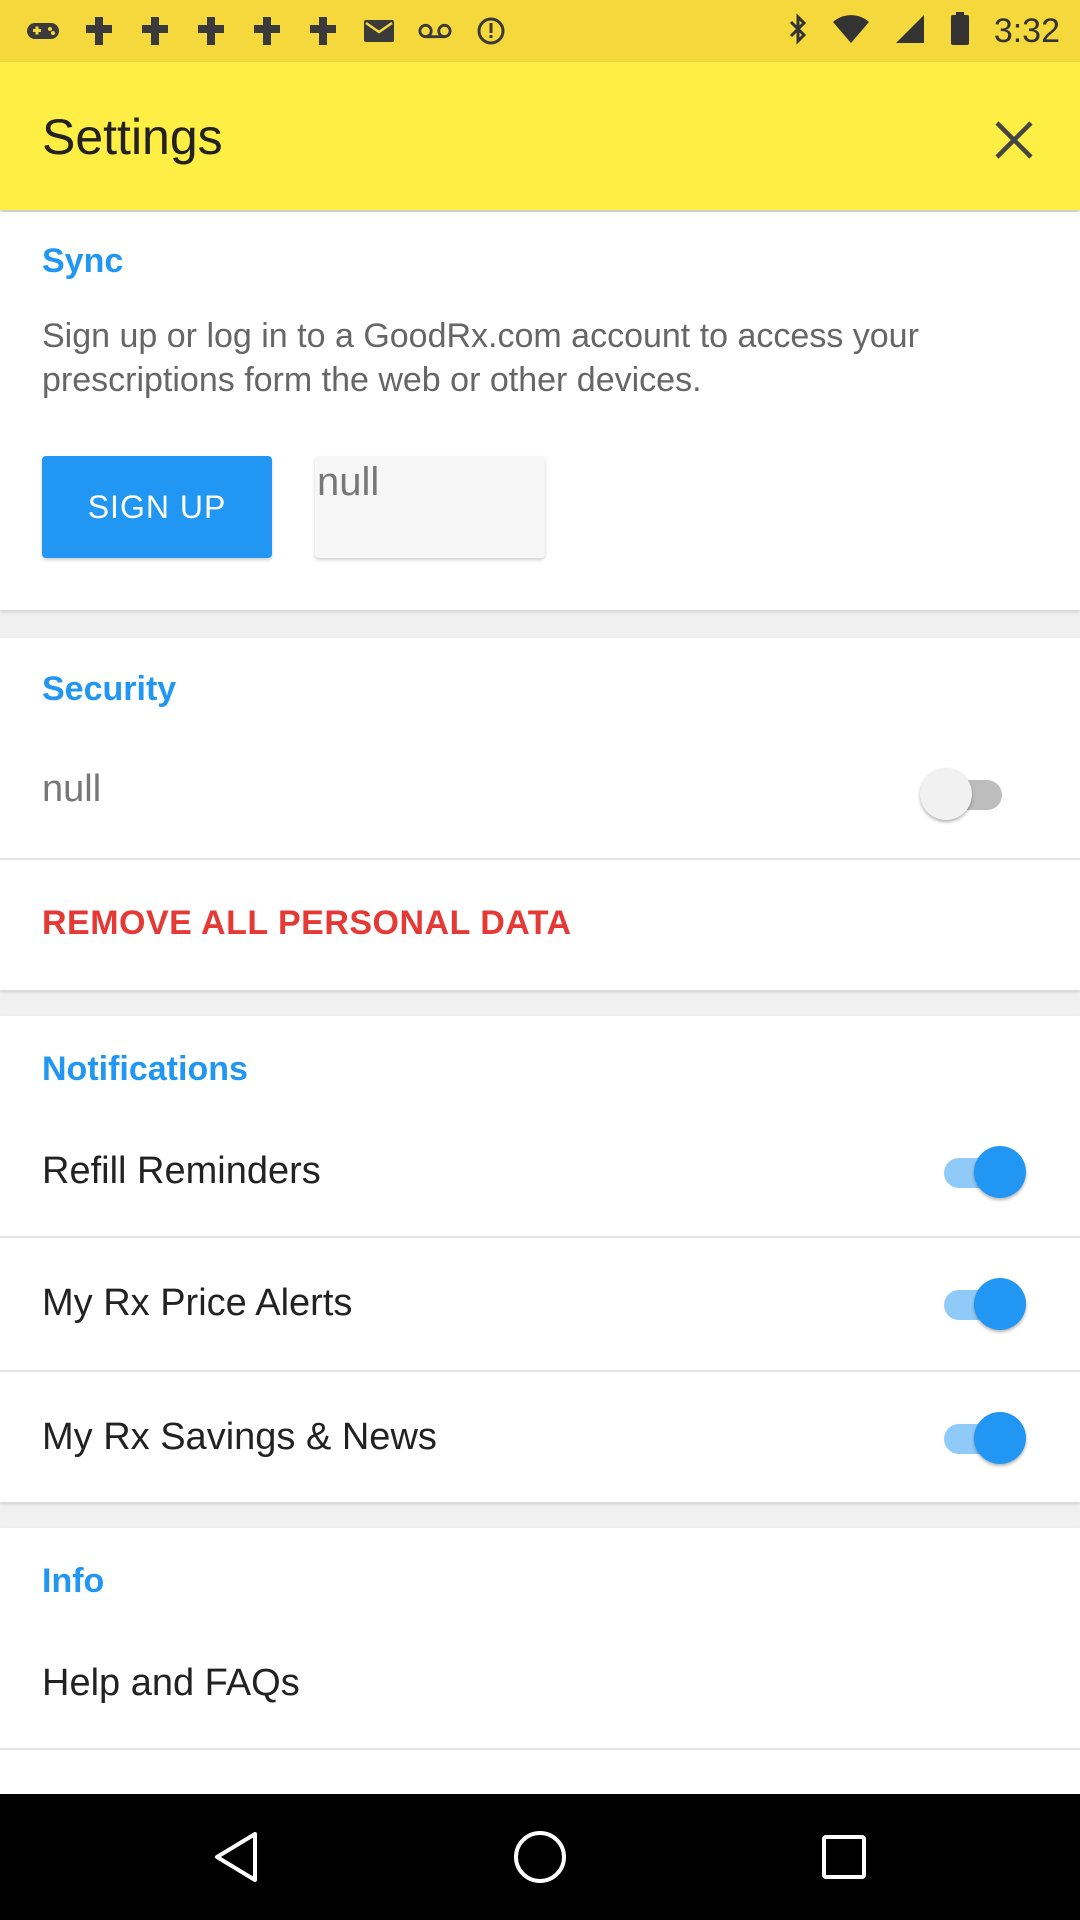  What do you see at coordinates (430, 507) in the screenshot?
I see `login-button: null` at bounding box center [430, 507].